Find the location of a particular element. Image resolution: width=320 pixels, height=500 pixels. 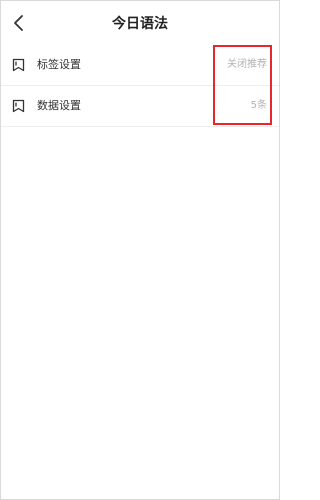

nav-bar: 今日语法 is located at coordinates (140, 23).